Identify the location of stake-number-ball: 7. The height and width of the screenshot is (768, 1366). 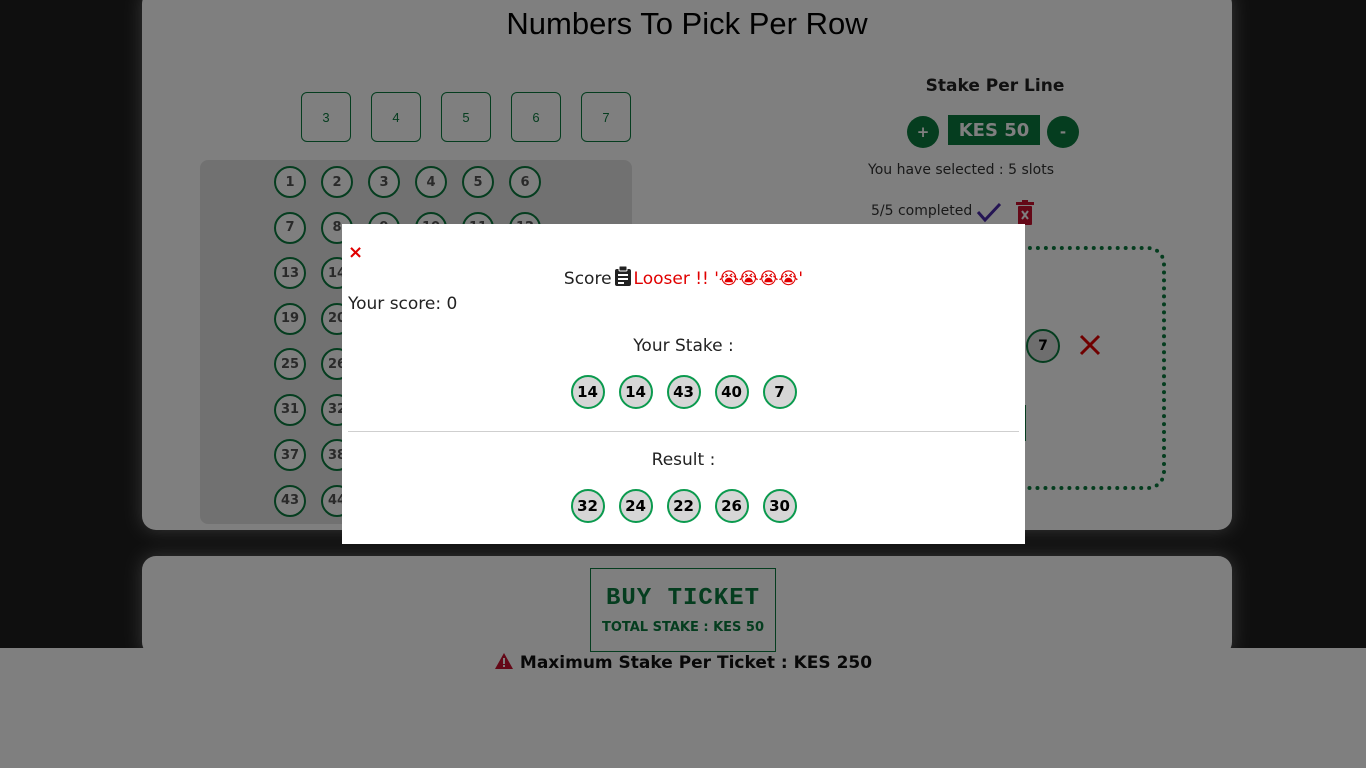
(779, 392).